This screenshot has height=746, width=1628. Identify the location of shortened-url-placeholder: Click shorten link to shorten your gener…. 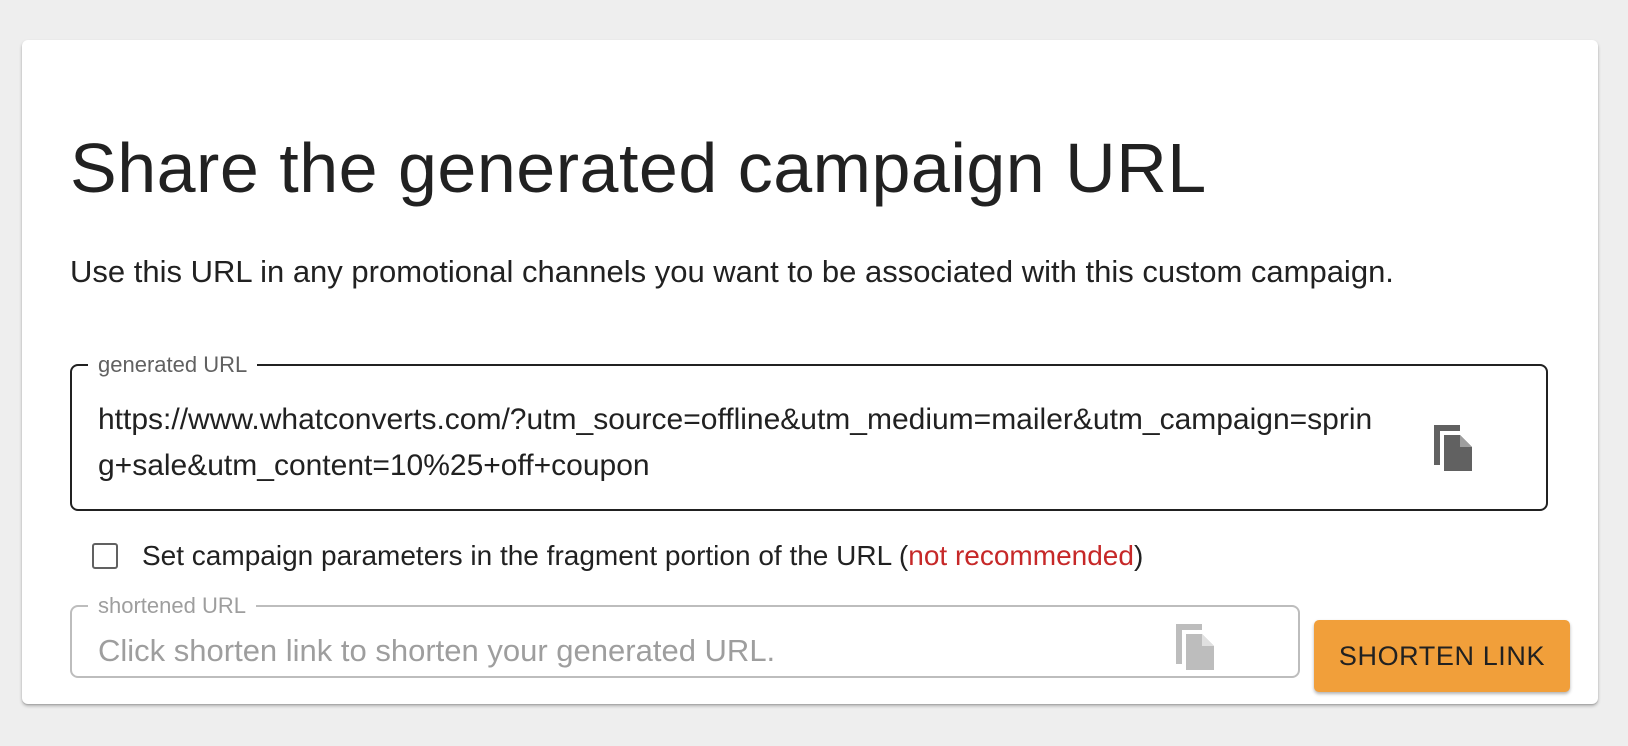
(436, 651).